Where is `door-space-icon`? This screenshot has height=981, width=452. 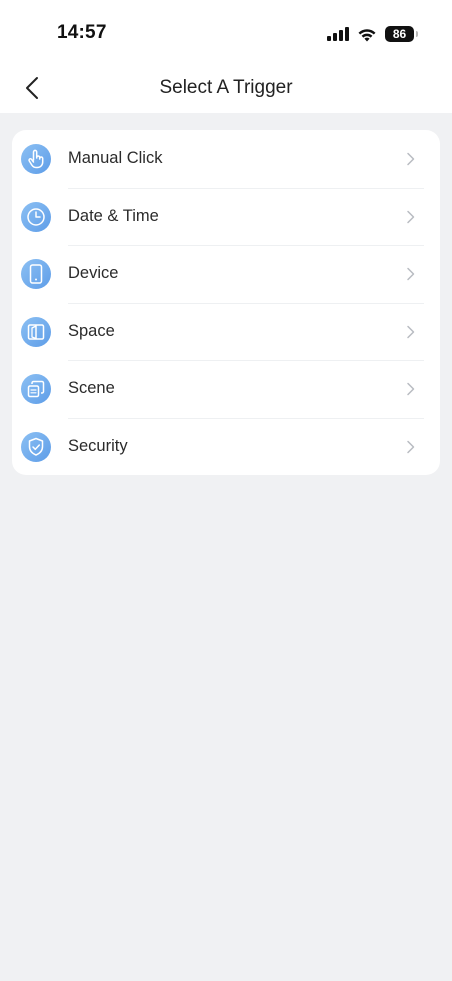 door-space-icon is located at coordinates (36, 331).